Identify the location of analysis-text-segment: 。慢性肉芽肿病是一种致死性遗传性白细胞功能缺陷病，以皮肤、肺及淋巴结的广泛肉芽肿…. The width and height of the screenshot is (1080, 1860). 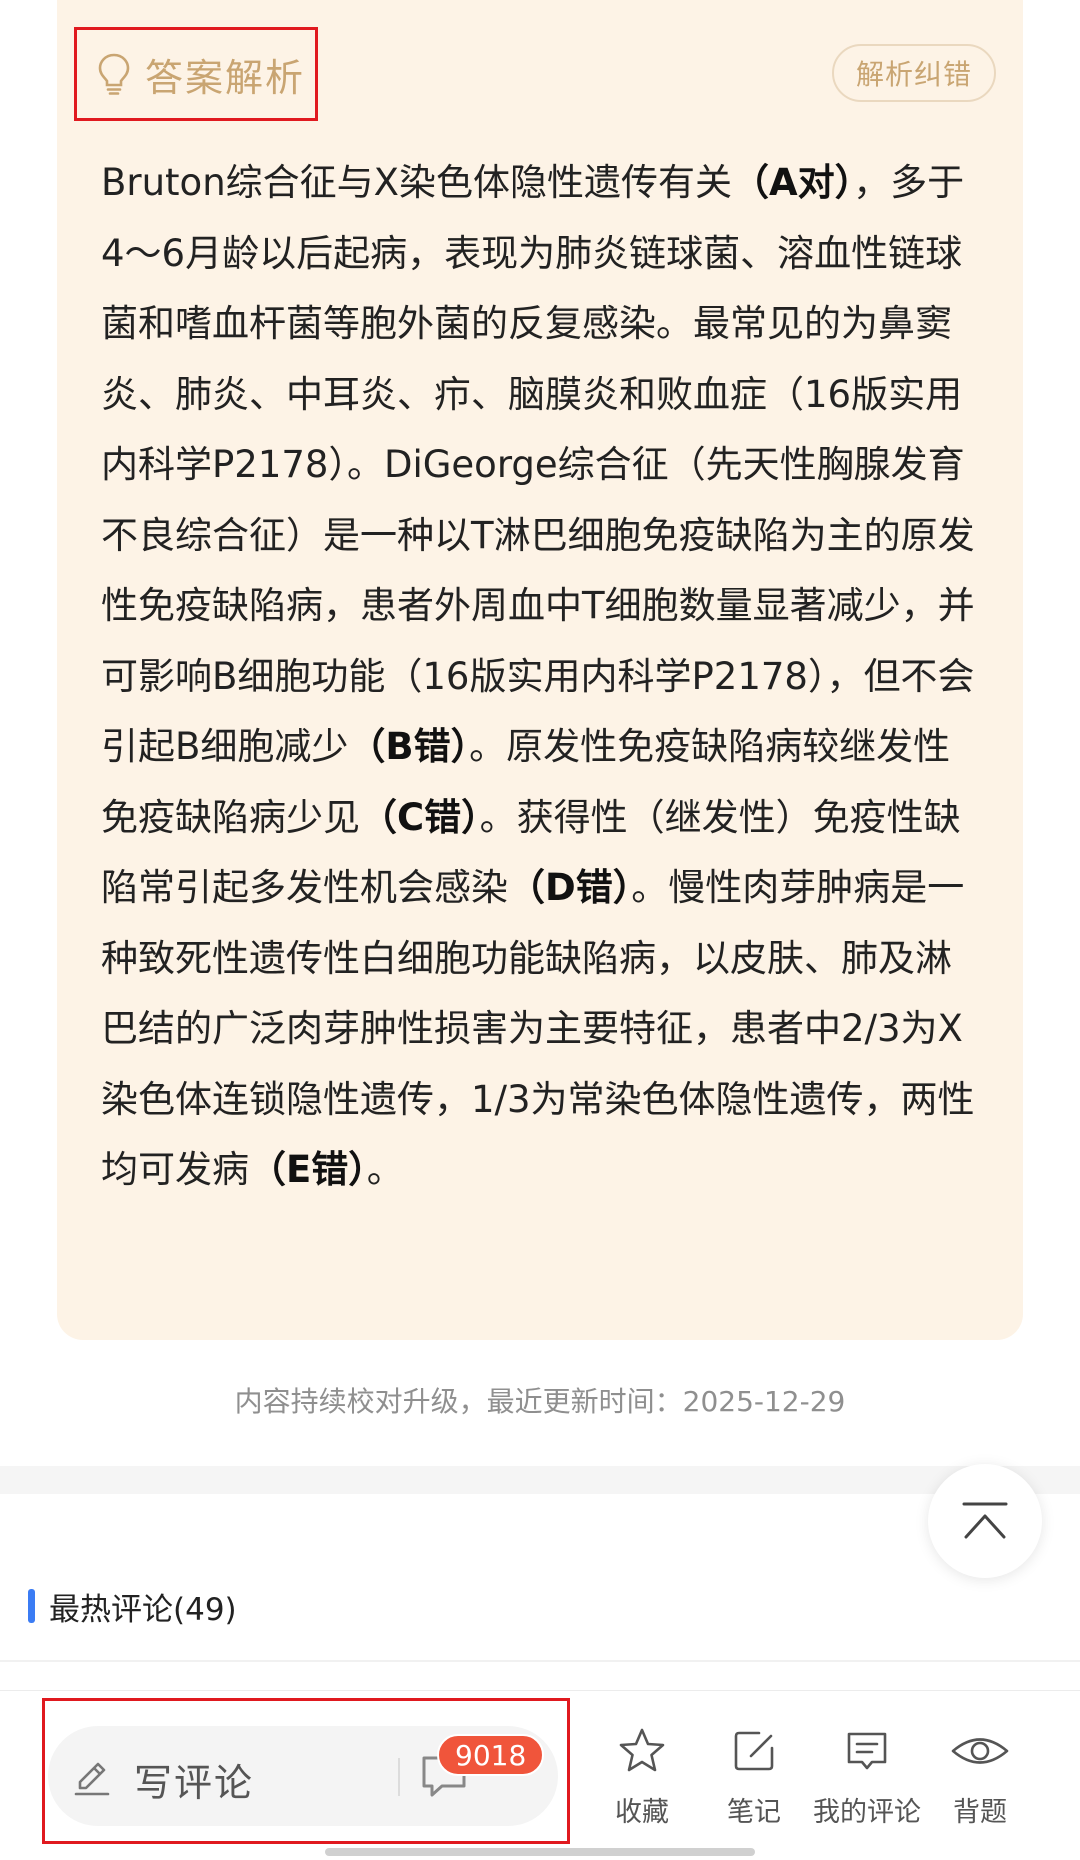
(538, 1028).